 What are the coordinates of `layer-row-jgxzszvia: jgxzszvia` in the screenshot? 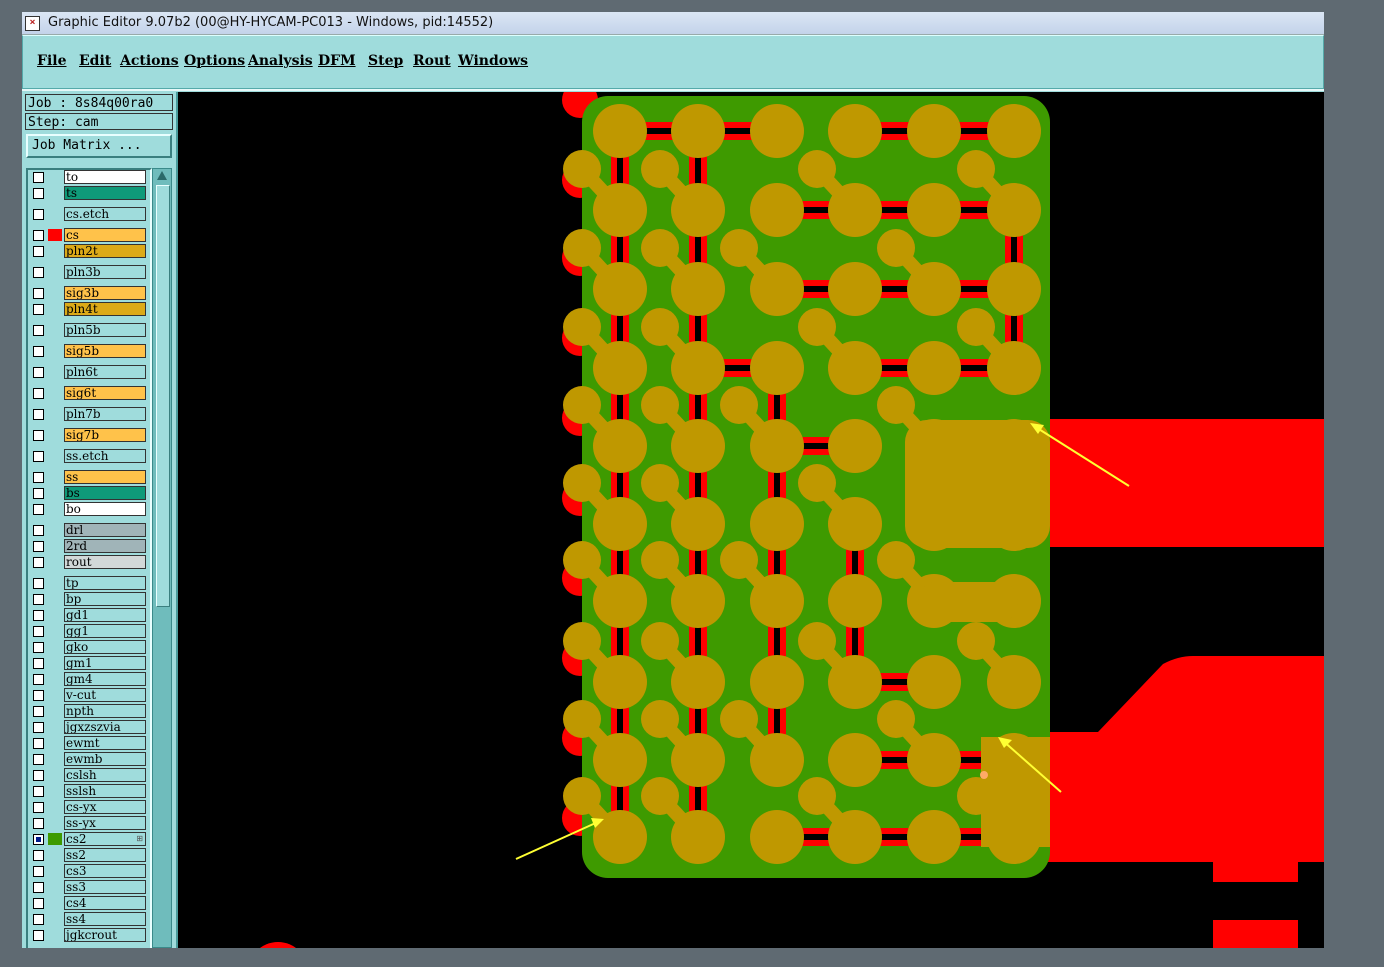 It's located at (88, 727).